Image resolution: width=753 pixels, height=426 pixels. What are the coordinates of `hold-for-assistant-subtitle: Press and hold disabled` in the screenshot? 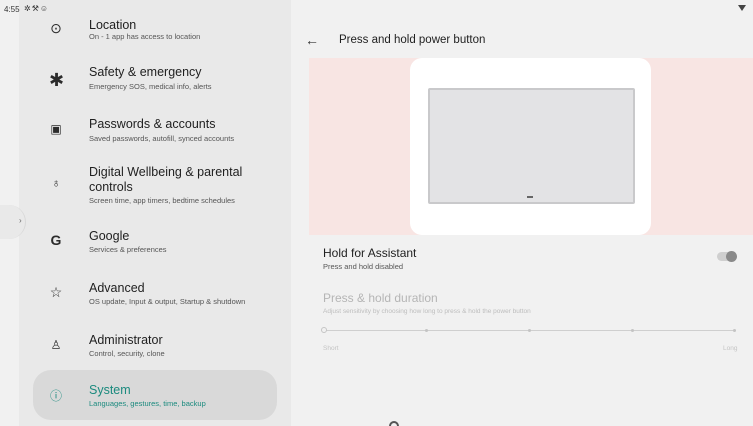 It's located at (363, 266).